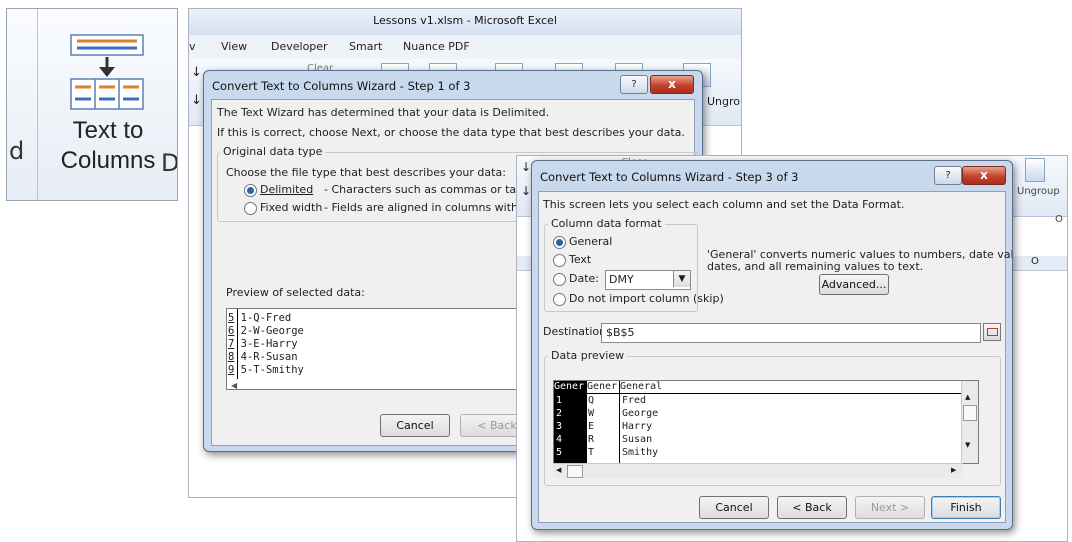 The height and width of the screenshot is (542, 1072). I want to click on preview-col-header-3: General, so click(641, 386).